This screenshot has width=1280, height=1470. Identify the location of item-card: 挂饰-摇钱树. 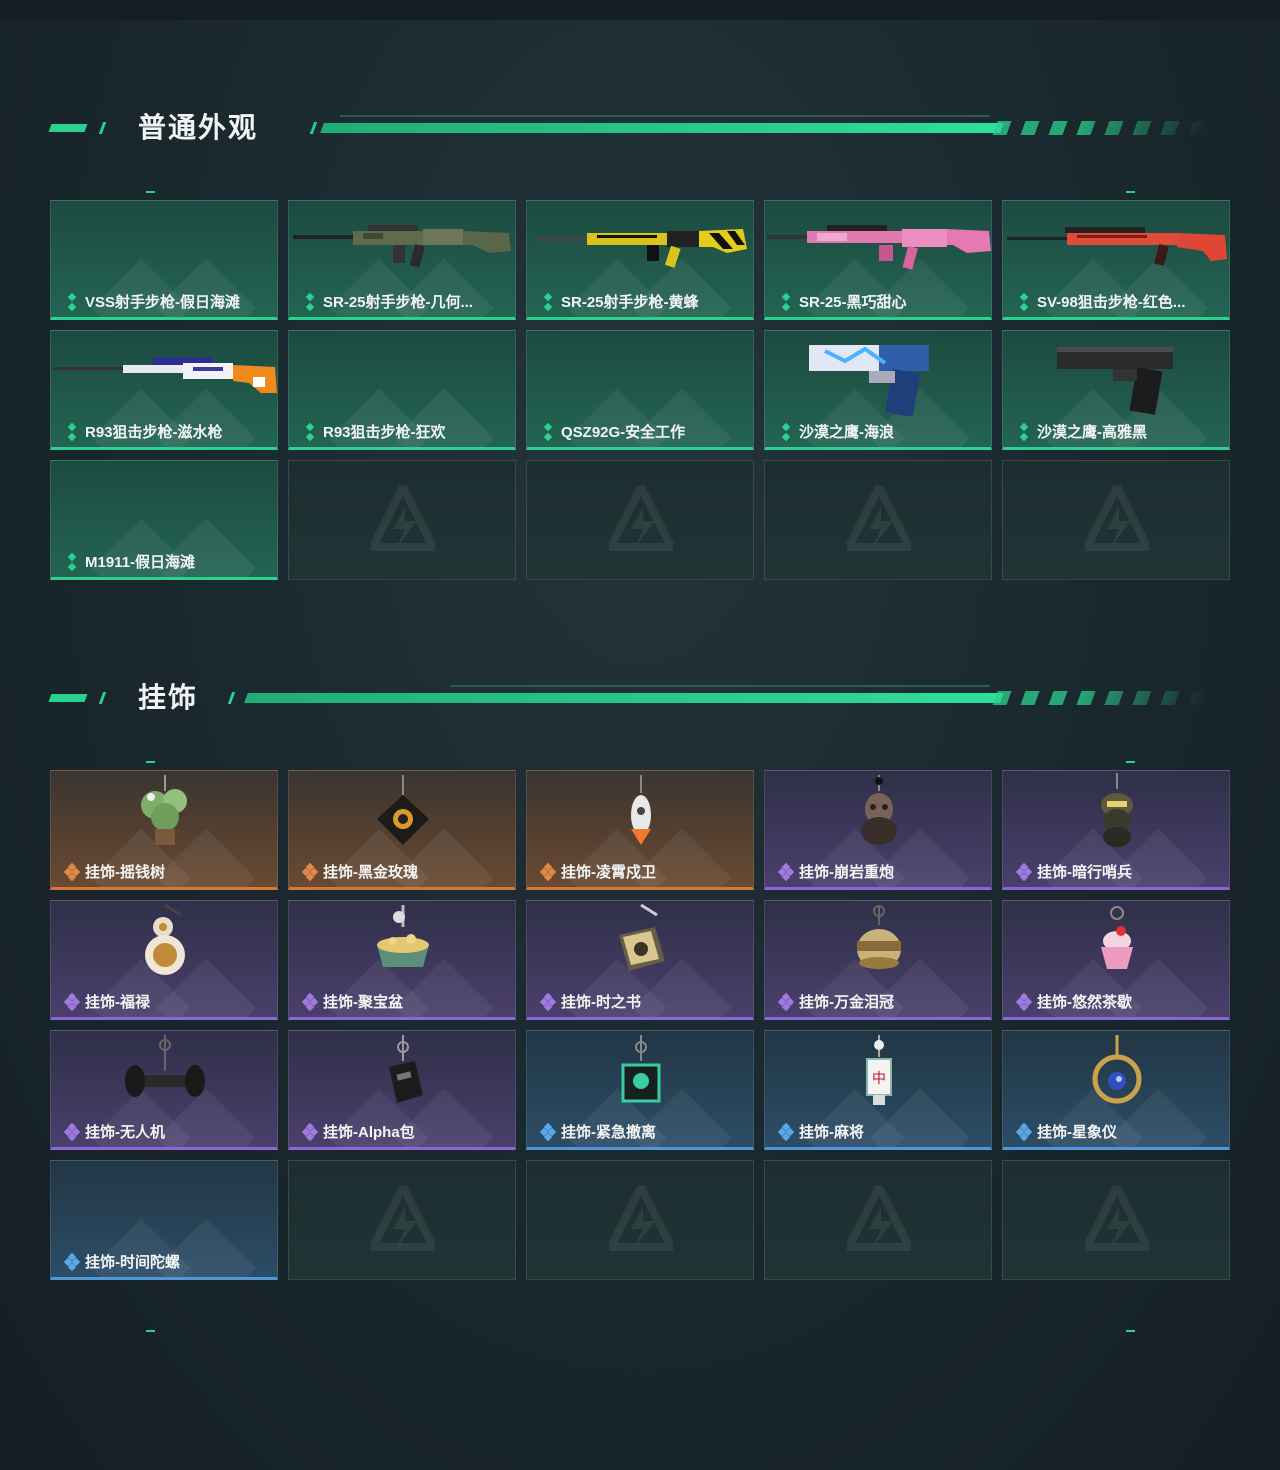
(164, 830).